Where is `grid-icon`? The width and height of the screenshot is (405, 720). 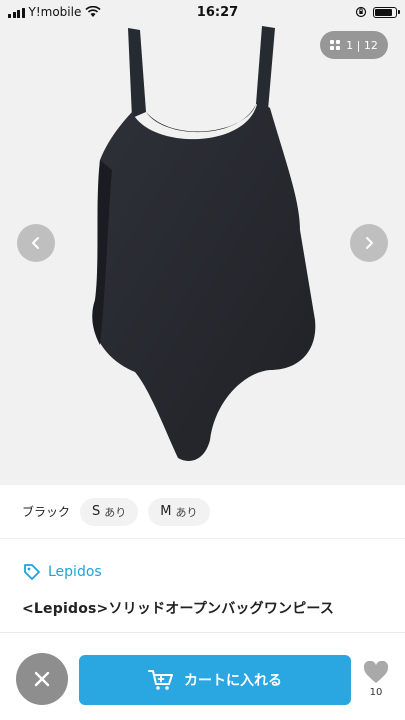 grid-icon is located at coordinates (335, 45).